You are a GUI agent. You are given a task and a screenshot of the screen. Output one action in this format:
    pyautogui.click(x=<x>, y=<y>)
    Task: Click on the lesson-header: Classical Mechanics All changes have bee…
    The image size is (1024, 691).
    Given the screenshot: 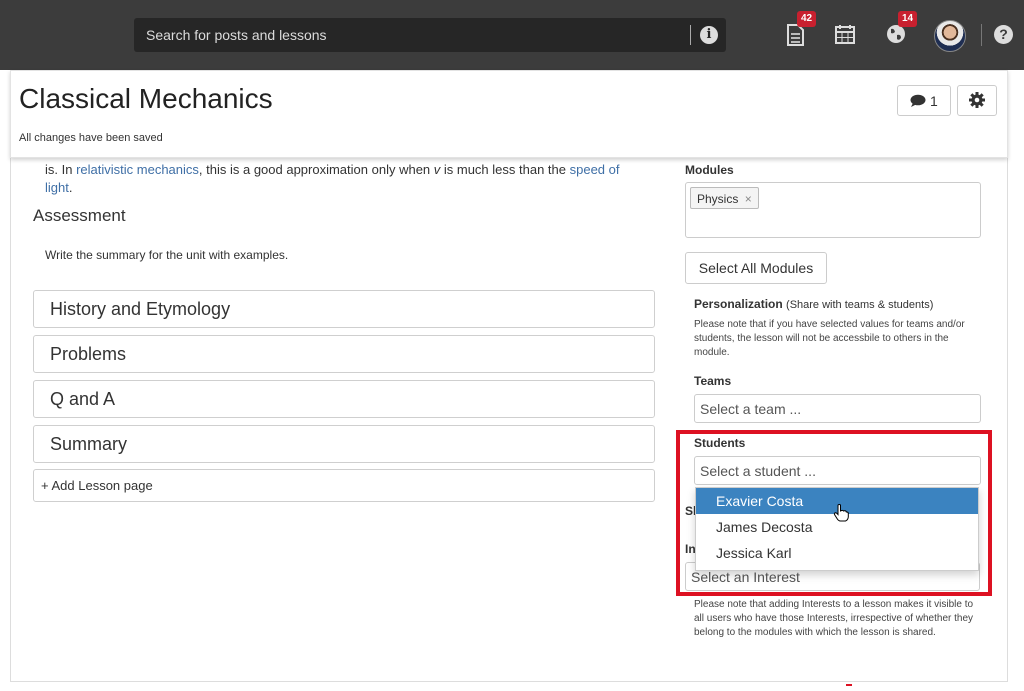 What is the action you would take?
    pyautogui.click(x=509, y=114)
    